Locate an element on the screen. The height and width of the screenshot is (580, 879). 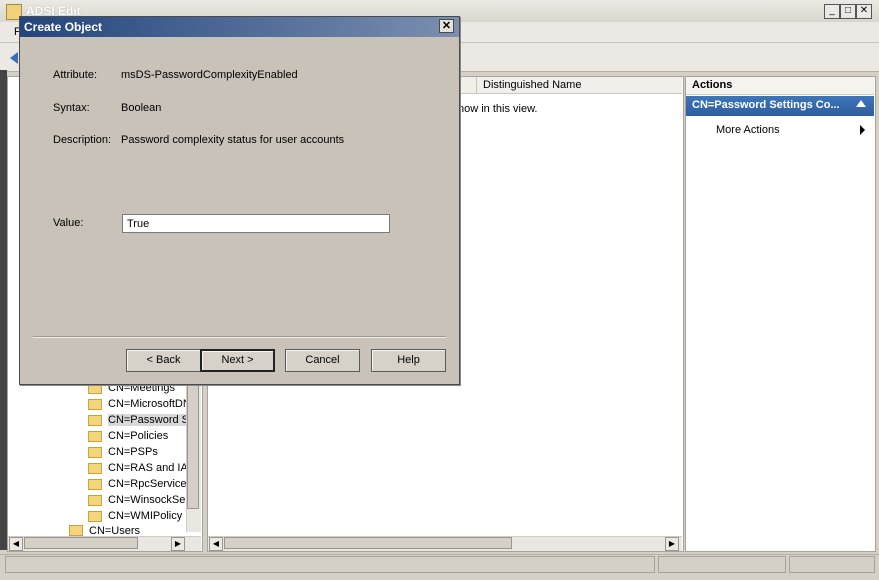
tree-hscroll-thumb is located at coordinates (81, 543).